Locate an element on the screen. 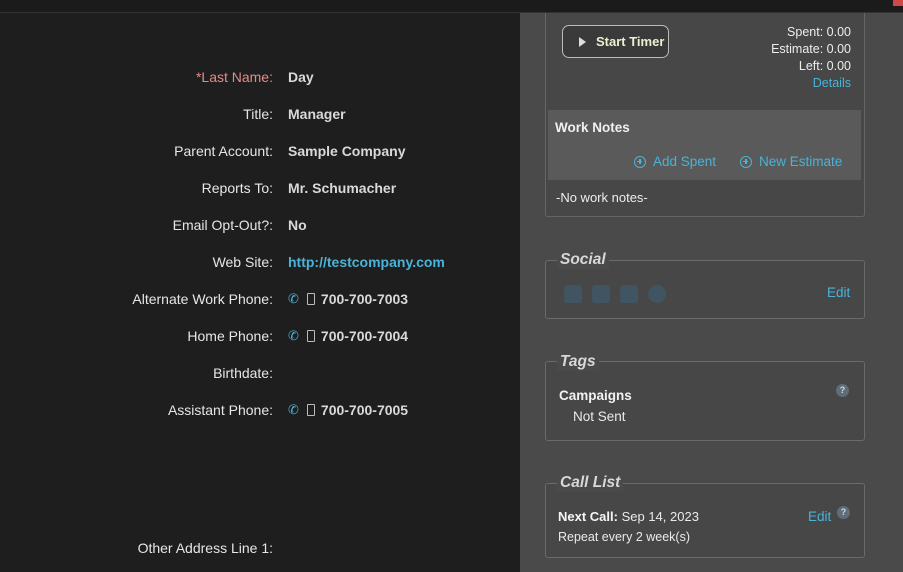  field-web-site: Web Site: http://testcompany.com is located at coordinates (260, 262).